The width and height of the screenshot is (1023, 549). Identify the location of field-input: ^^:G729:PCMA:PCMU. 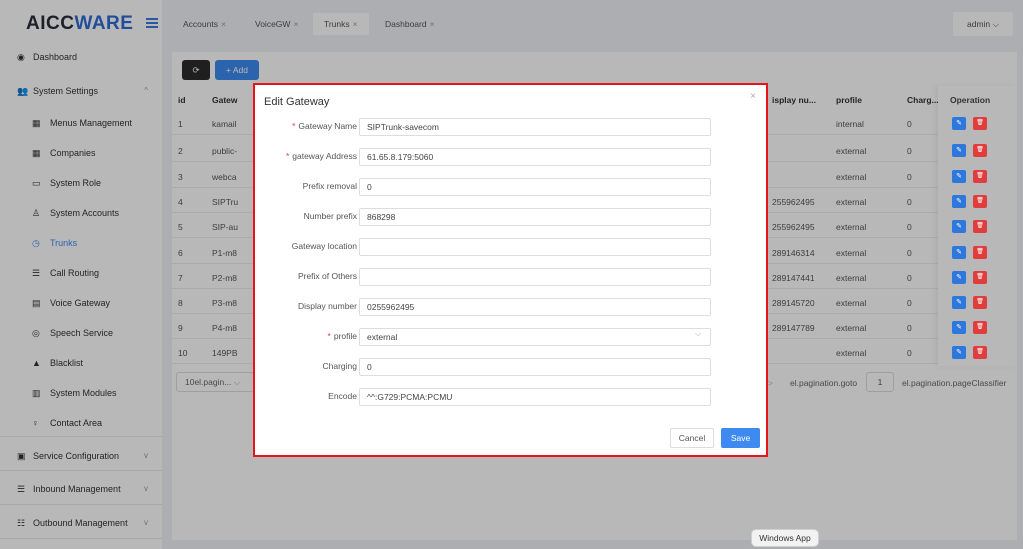
(535, 397).